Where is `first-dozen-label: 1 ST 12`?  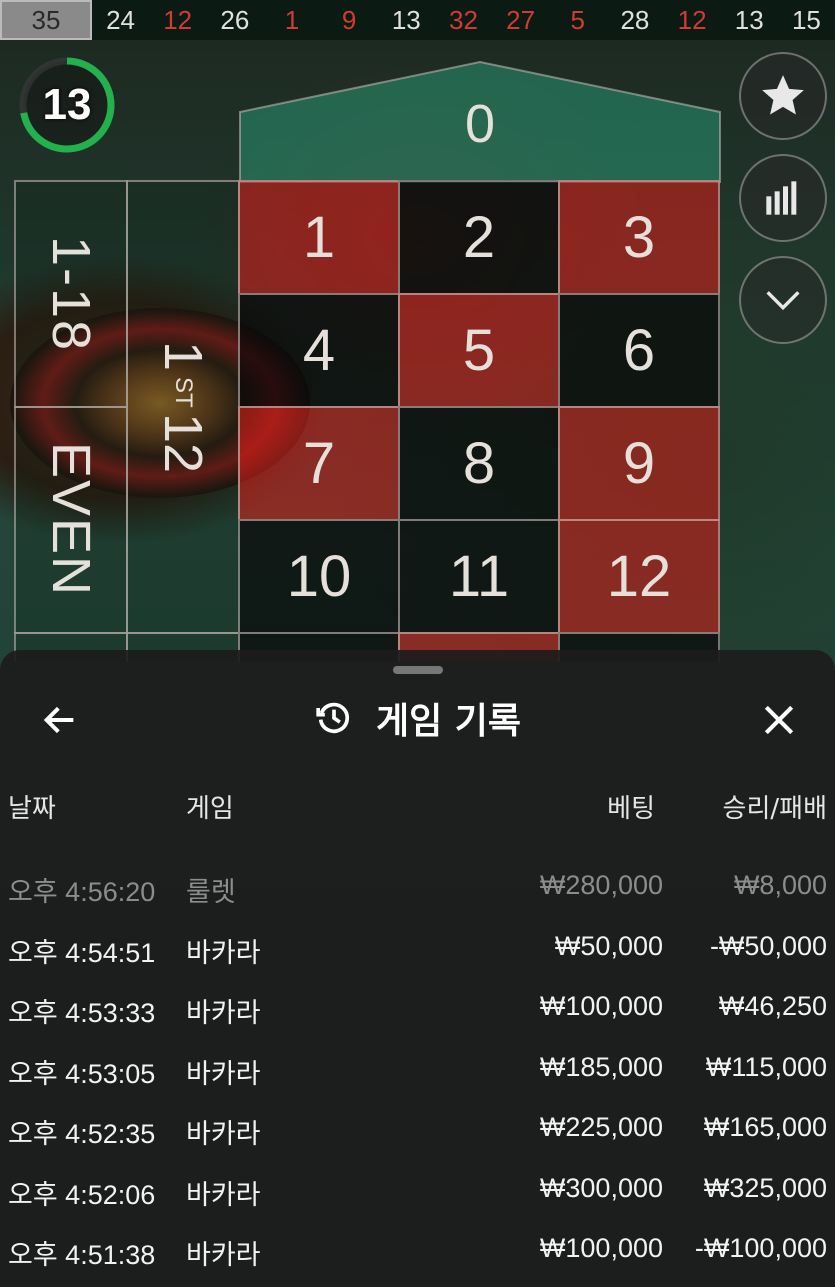
first-dozen-label: 1 ST 12 is located at coordinates (183, 407).